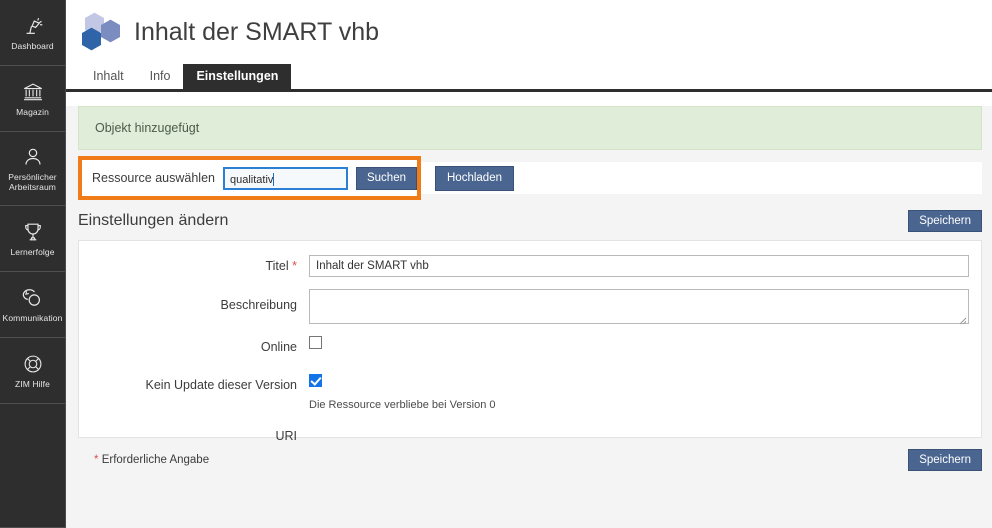 The height and width of the screenshot is (528, 992). I want to click on save-button-top: Speichern, so click(945, 221).